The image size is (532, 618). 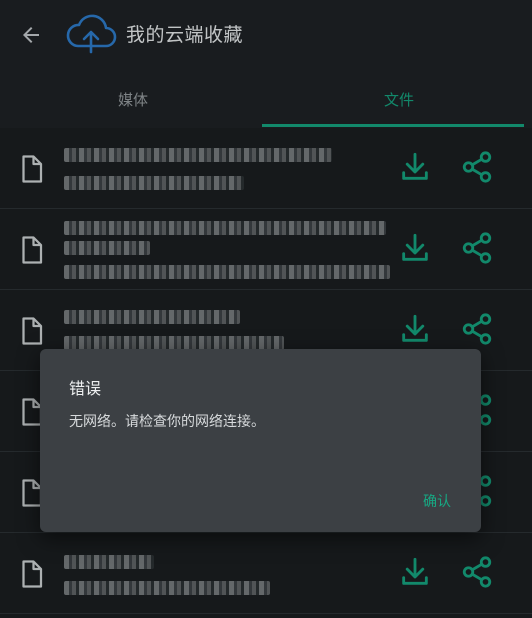 I want to click on confirm-button: 确认, so click(x=437, y=501).